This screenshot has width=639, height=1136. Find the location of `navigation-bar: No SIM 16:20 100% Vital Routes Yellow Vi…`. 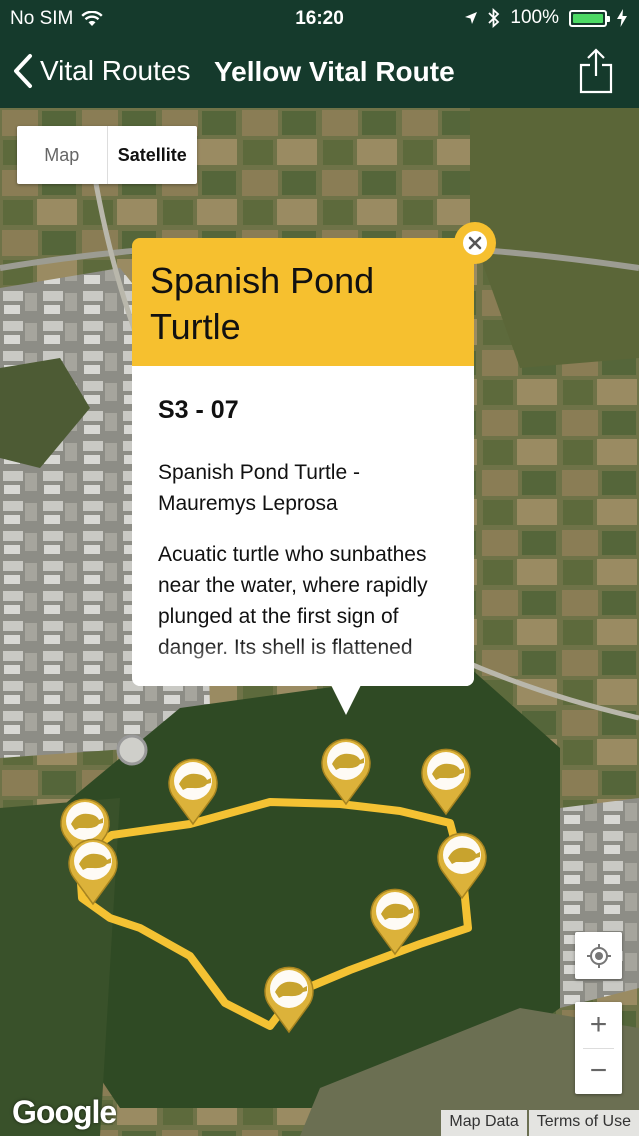

navigation-bar: No SIM 16:20 100% Vital Routes Yellow Vi… is located at coordinates (319, 54).